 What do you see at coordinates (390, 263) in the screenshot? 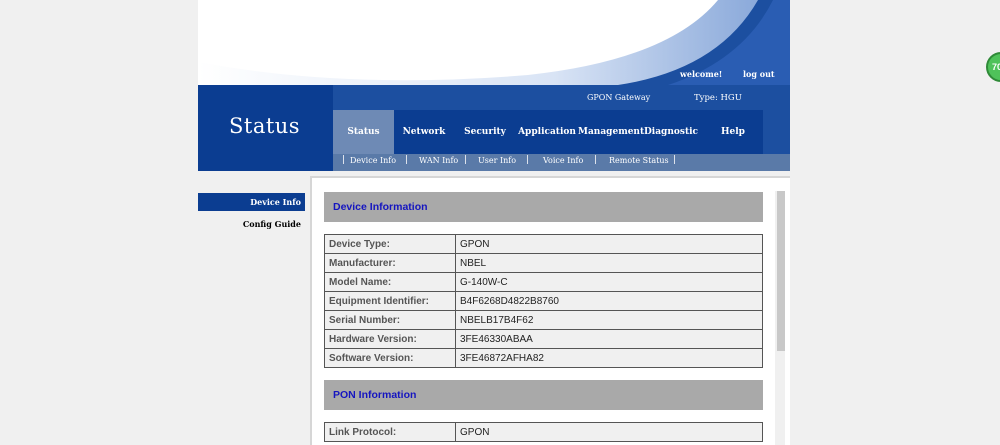
I see `row-label: Manufacturer:` at bounding box center [390, 263].